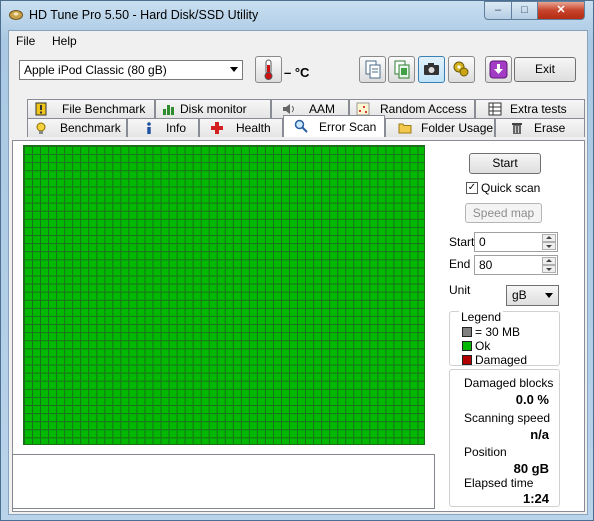 This screenshot has height=521, width=594. I want to click on damaged-blocks-label: Damaged blocks, so click(509, 383).